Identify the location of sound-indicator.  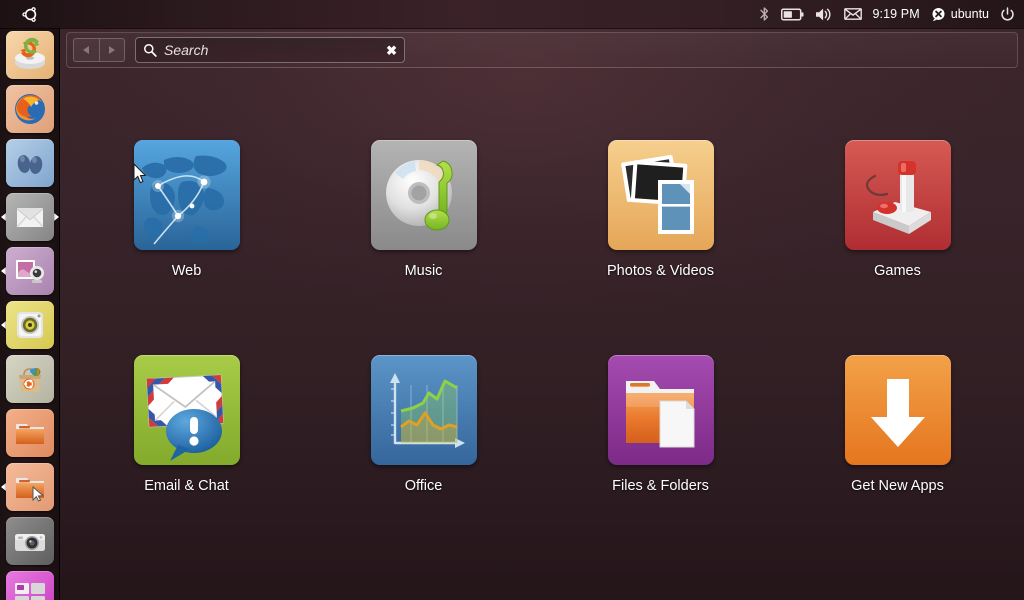
(824, 14).